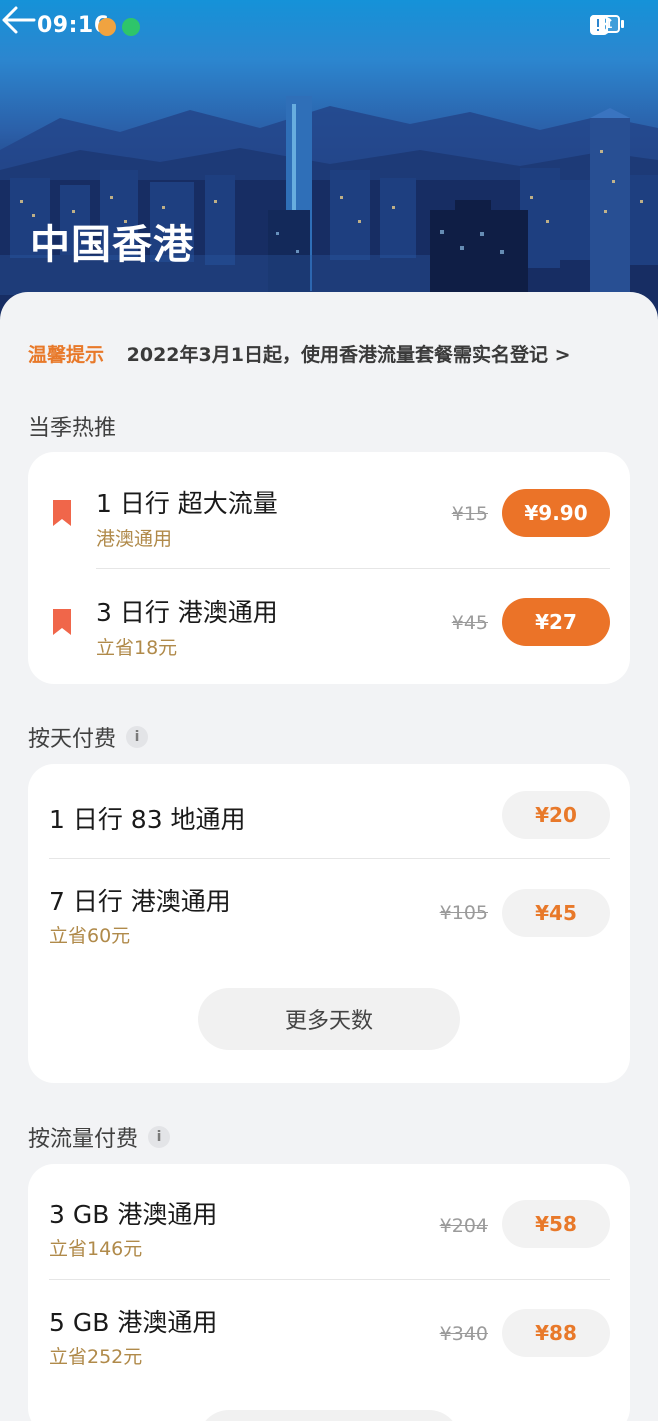  I want to click on section-title-daily: 按天付费 i, so click(88, 737).